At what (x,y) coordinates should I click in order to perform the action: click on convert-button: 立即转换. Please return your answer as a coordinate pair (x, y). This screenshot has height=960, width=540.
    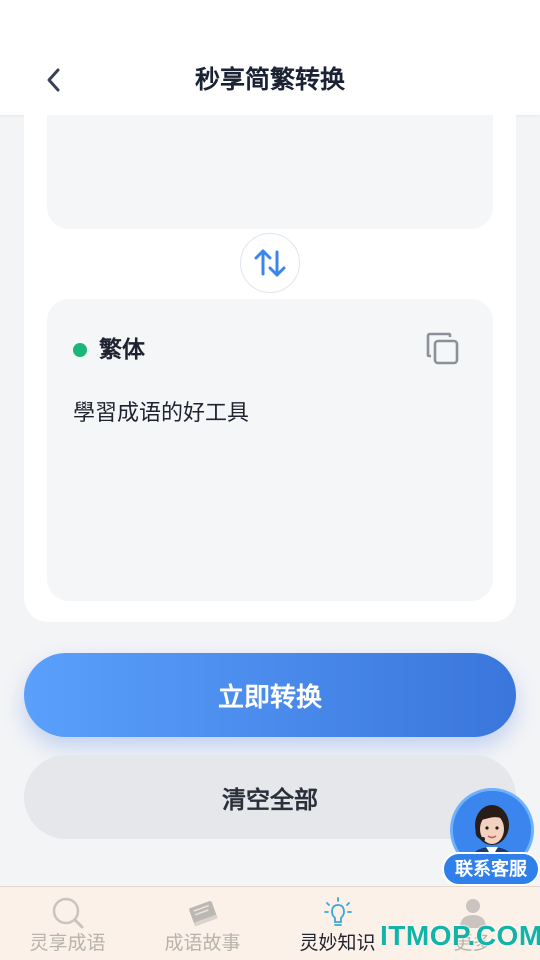
    Looking at the image, I should click on (270, 695).